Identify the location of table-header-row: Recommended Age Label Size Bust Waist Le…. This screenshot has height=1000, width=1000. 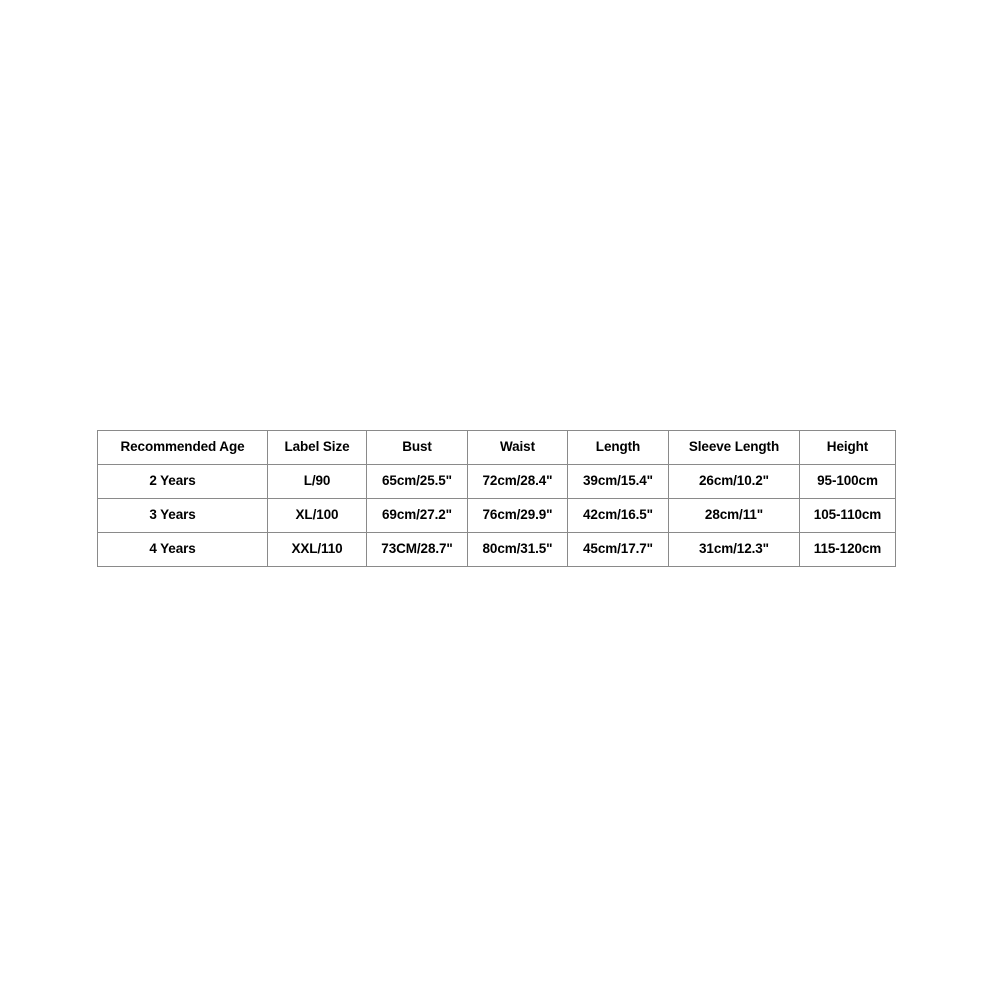
(496, 447).